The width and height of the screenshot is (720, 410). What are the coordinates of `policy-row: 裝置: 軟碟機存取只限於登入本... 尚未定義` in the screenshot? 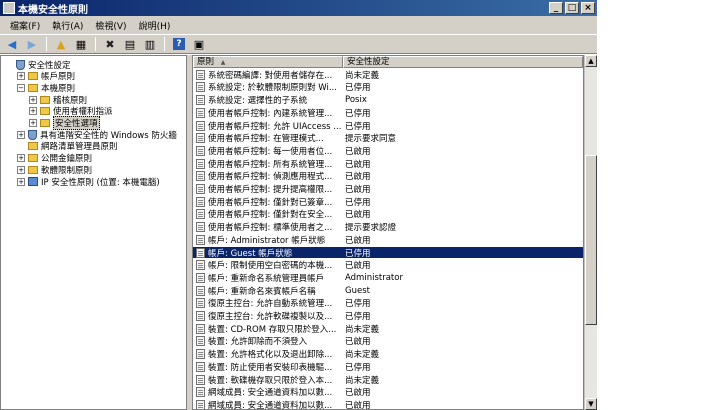 It's located at (388, 380).